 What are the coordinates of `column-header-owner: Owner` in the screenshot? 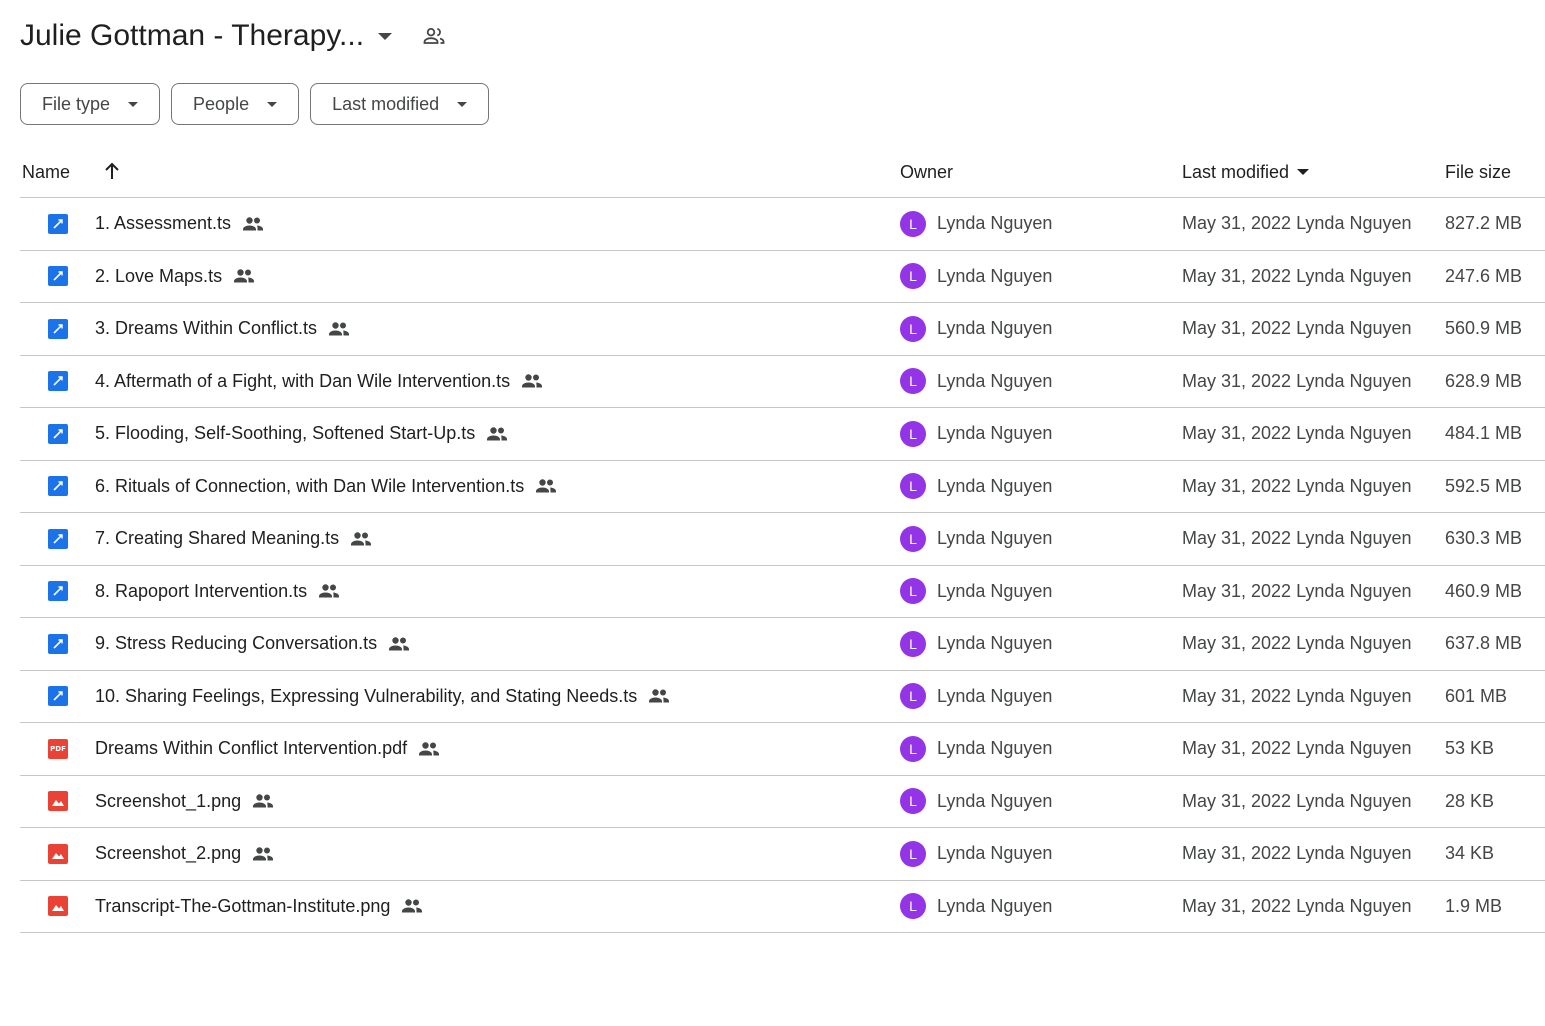 It's located at (927, 171).